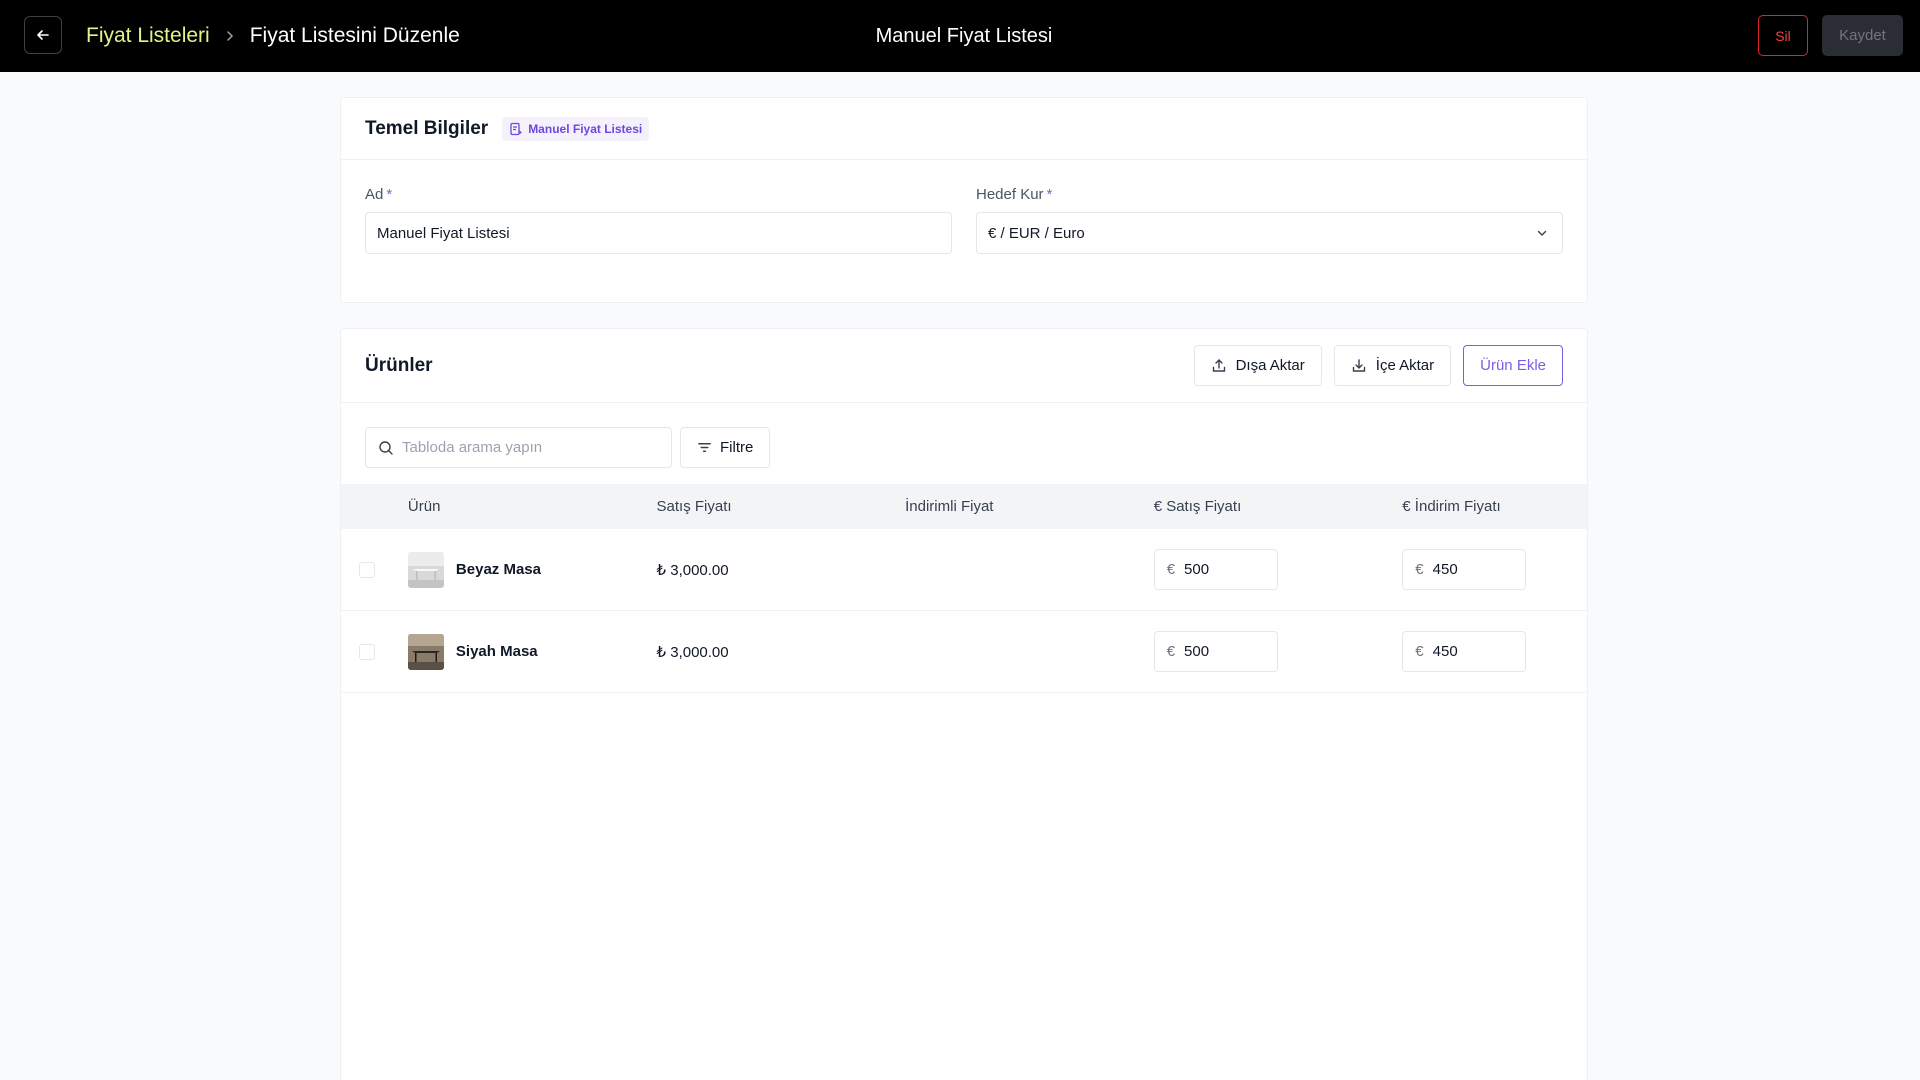 This screenshot has width=1920, height=1080. I want to click on list-icon, so click(516, 128).